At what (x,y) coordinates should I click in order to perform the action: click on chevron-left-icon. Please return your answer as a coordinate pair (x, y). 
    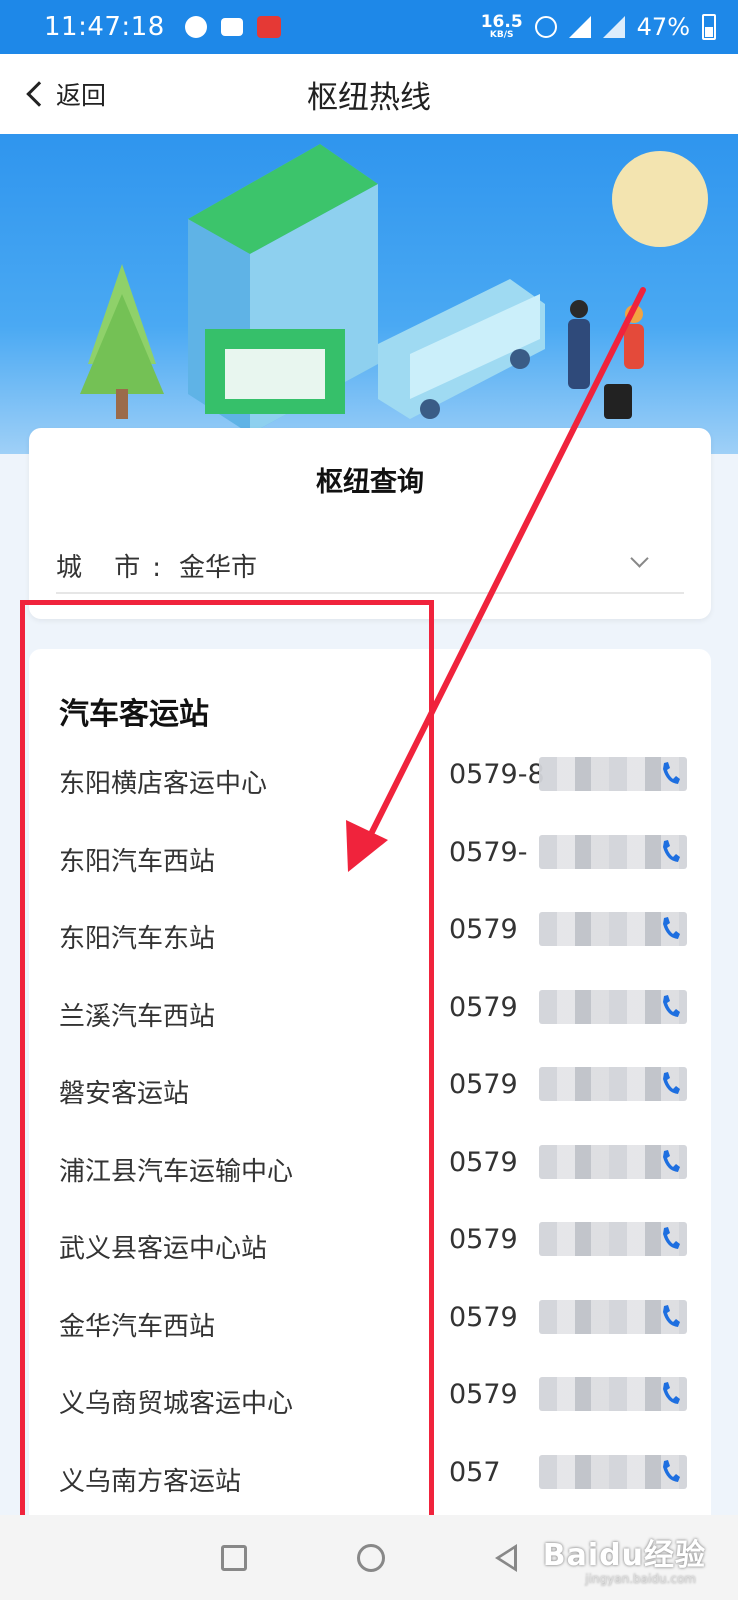
    Looking at the image, I should click on (39, 94).